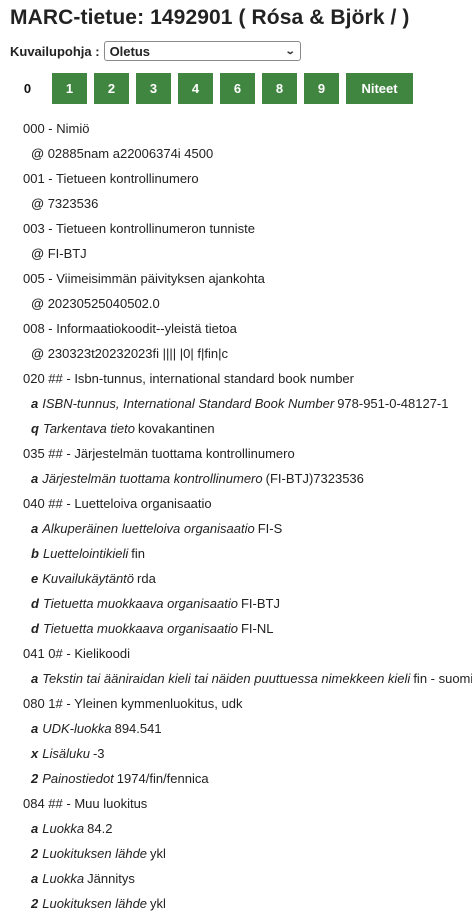  Describe the element at coordinates (69, 88) in the screenshot. I see `tab-1: 1` at that location.